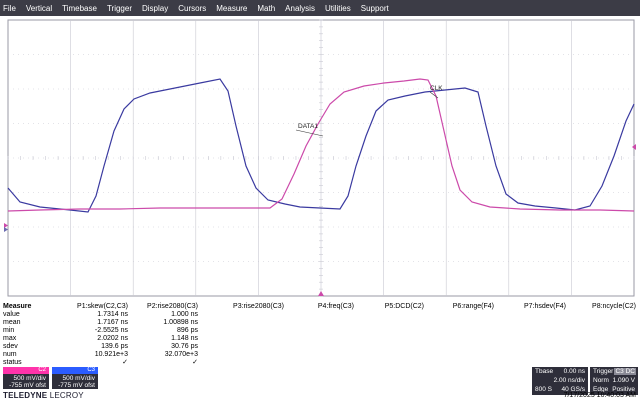 The image size is (640, 400). I want to click on c3-offset: -775 mV ofst, so click(76, 385).